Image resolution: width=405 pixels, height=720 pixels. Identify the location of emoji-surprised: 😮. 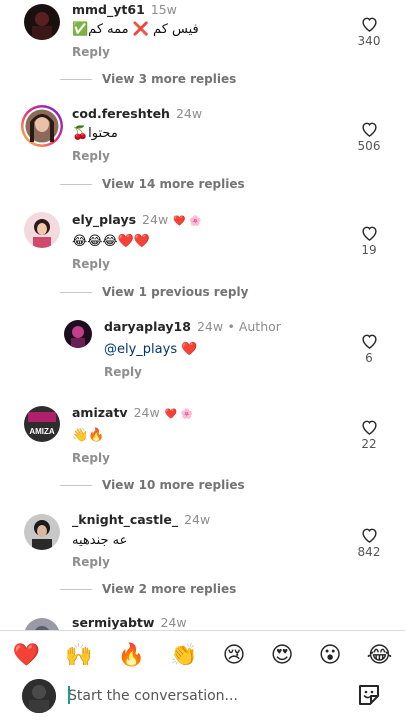
(330, 656).